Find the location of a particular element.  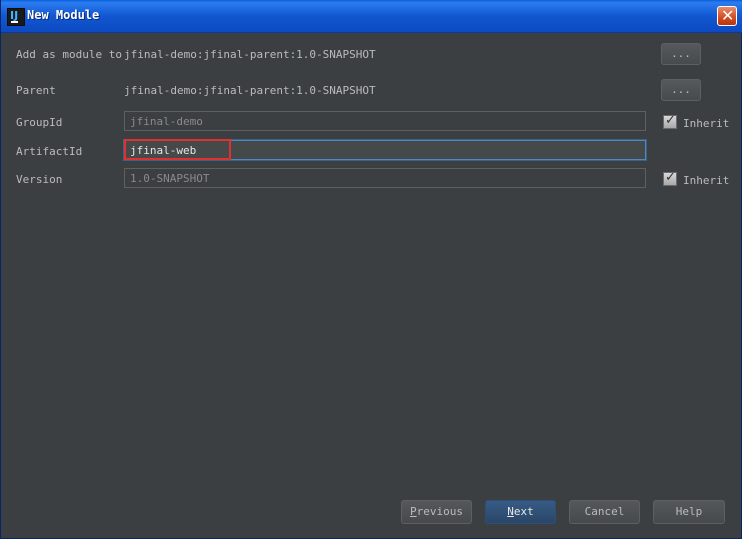

version-inherit-checkbox: ✓ is located at coordinates (670, 178).